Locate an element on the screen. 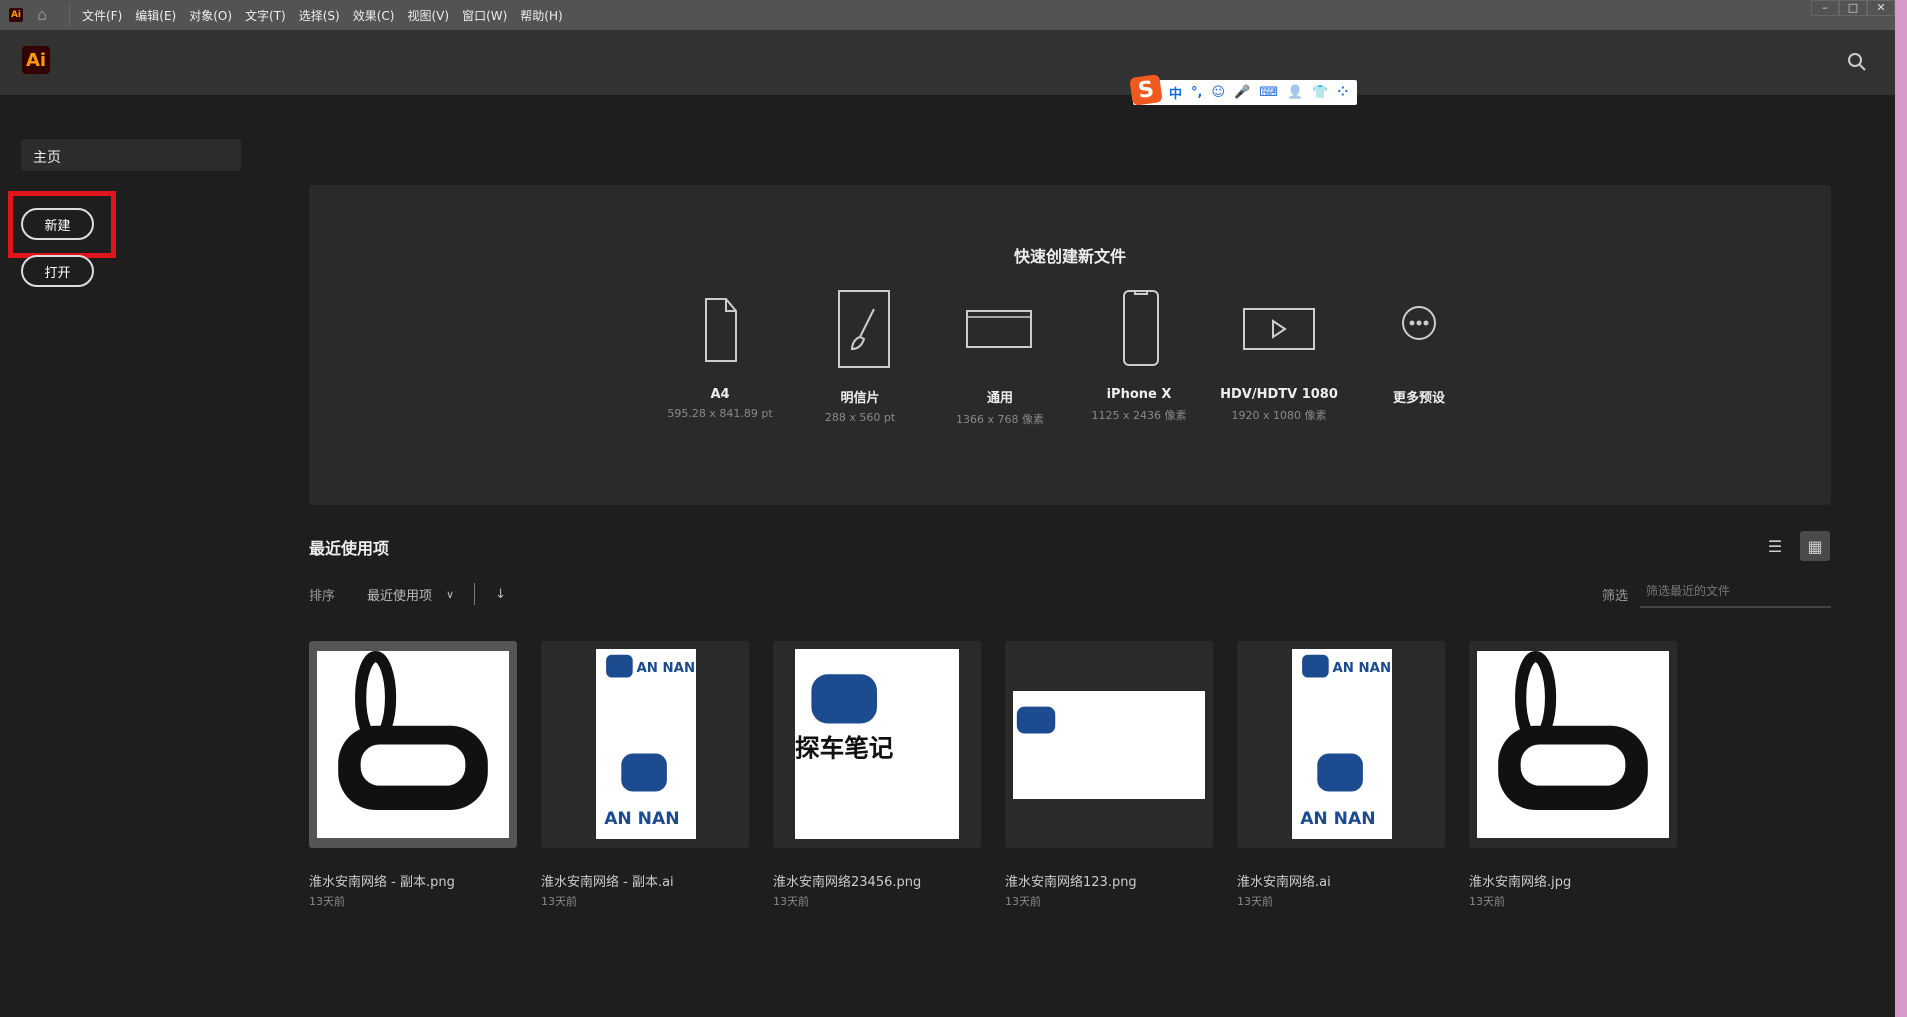  recent-file-card: 探车笔记 is located at coordinates (877, 744).